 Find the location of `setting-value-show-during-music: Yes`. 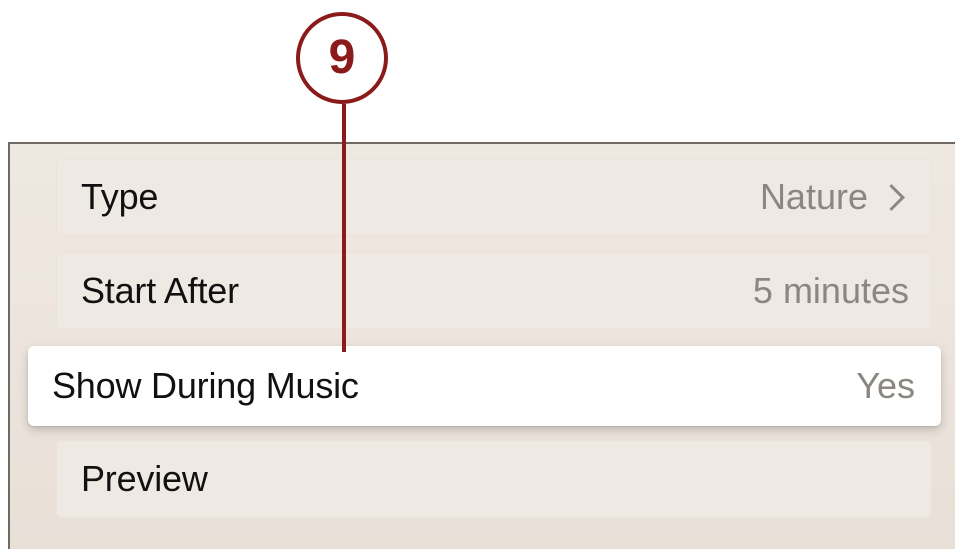

setting-value-show-during-music: Yes is located at coordinates (885, 385).